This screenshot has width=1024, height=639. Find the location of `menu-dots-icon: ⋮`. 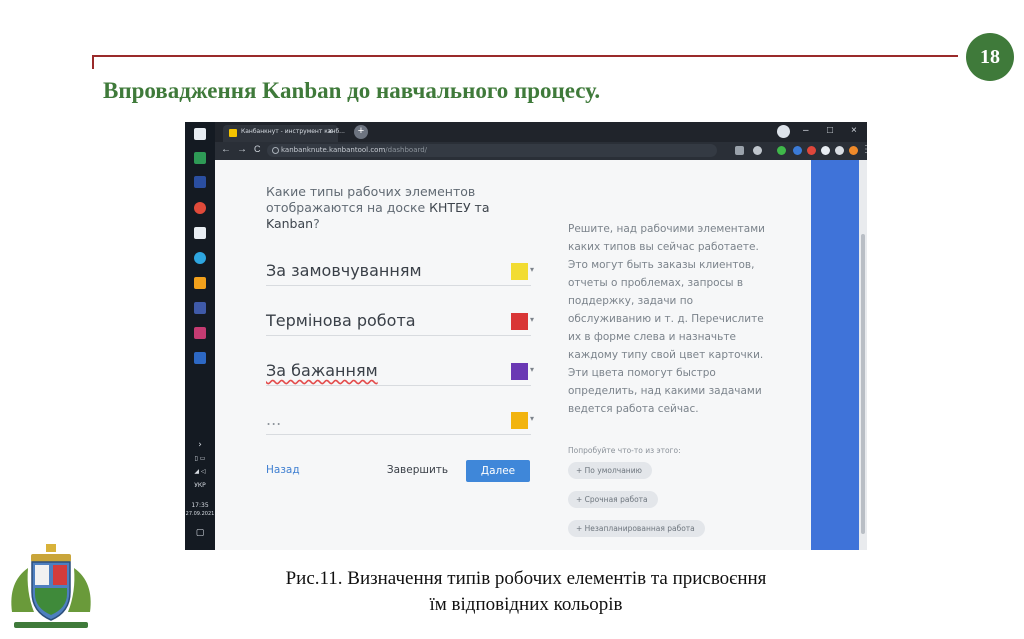

menu-dots-icon: ⋮ is located at coordinates (864, 149).